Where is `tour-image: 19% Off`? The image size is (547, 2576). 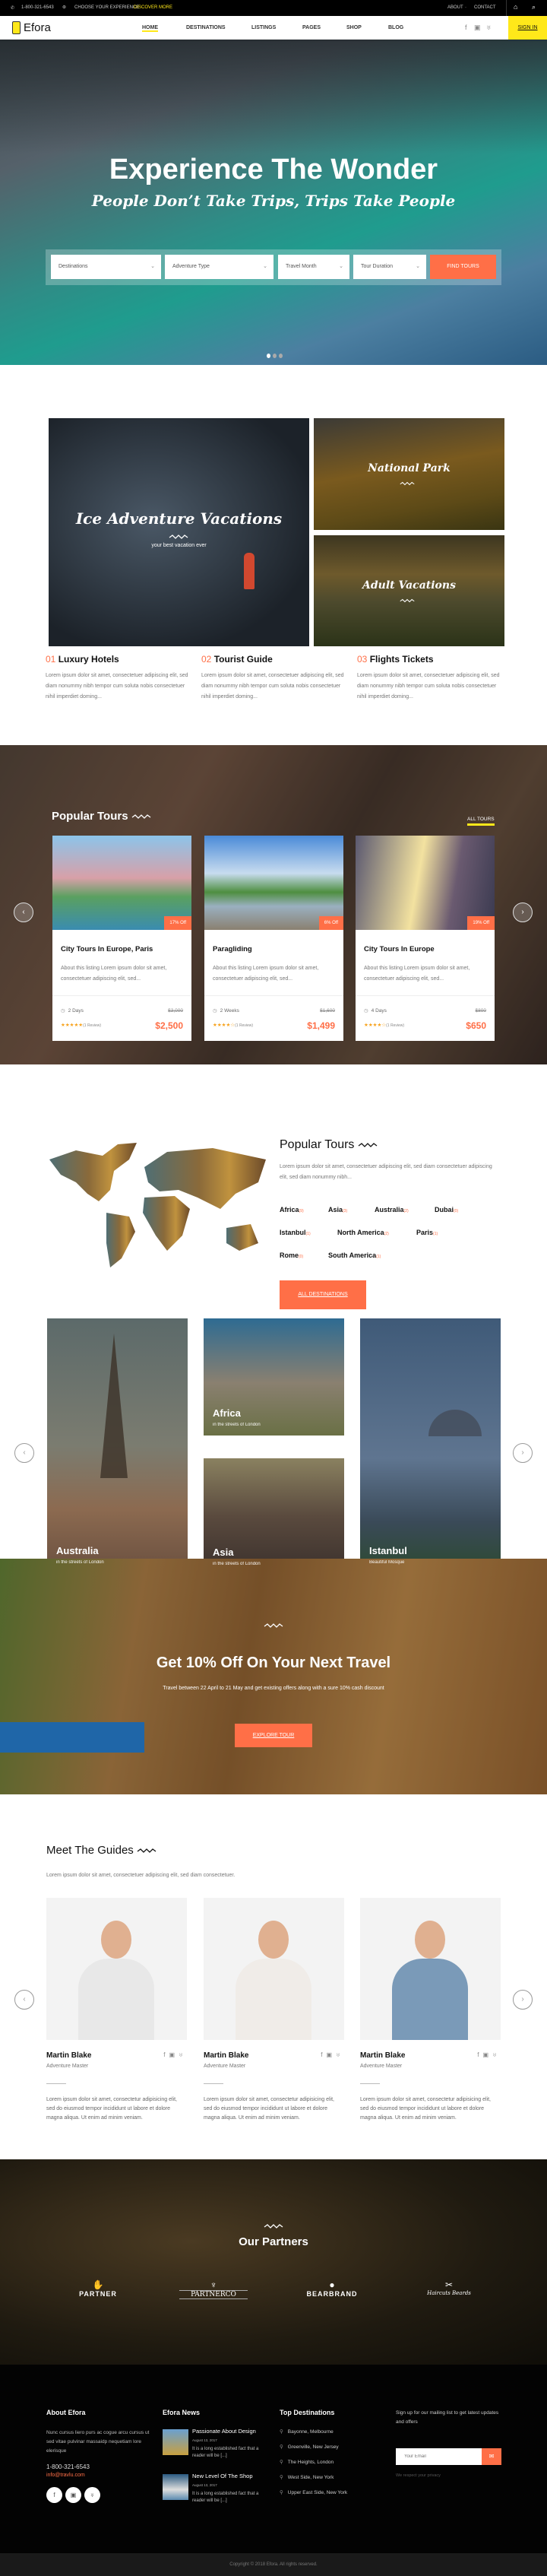
tour-image: 19% Off is located at coordinates (425, 883).